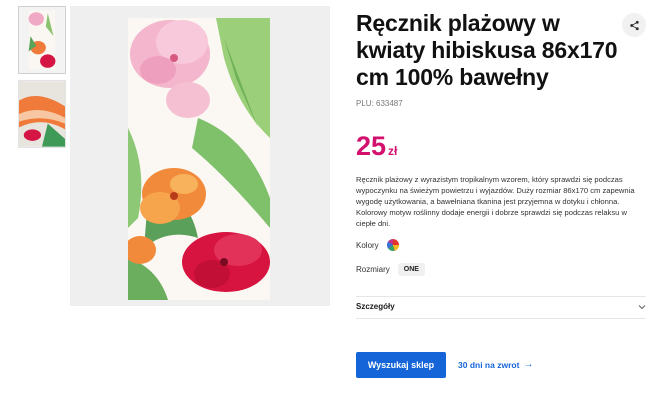  I want to click on arrow-right-icon: →, so click(528, 364).